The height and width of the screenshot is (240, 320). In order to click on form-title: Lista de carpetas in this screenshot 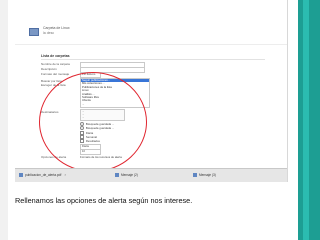, I will do `click(55, 56)`.